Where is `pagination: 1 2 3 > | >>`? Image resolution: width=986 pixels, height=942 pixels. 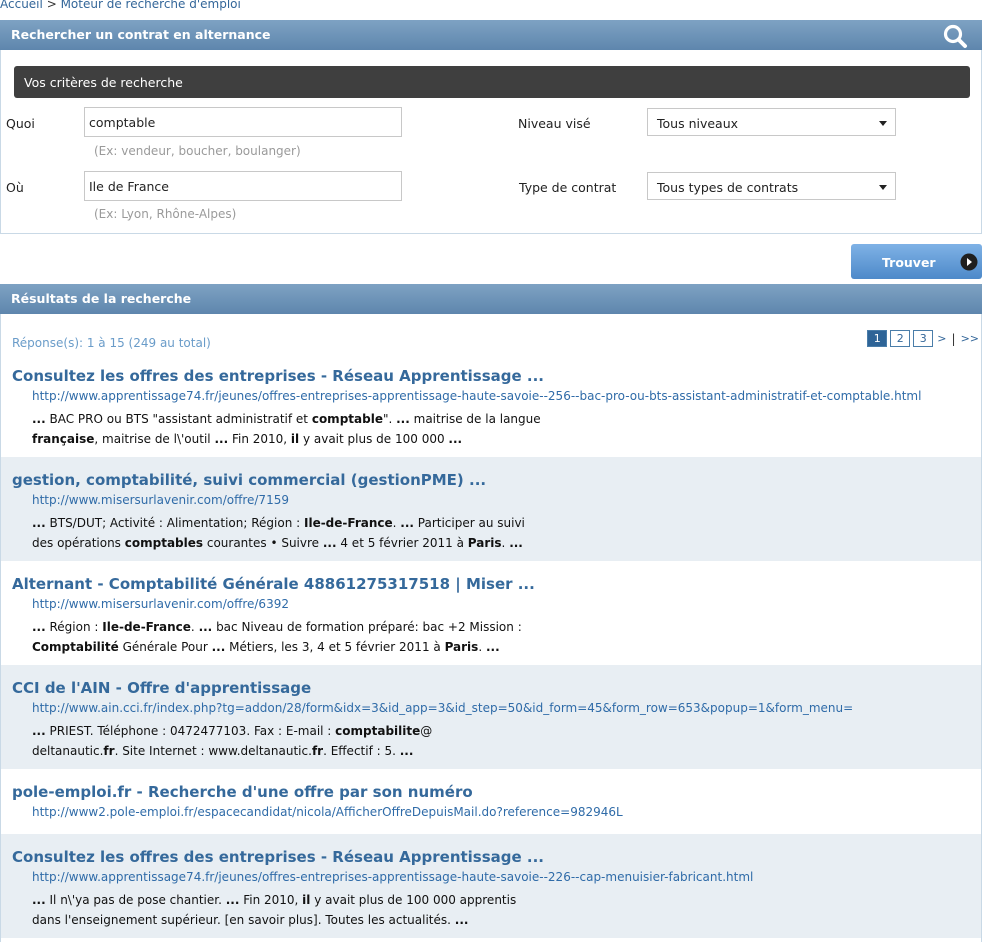 pagination: 1 2 3 > | >> is located at coordinates (923, 338).